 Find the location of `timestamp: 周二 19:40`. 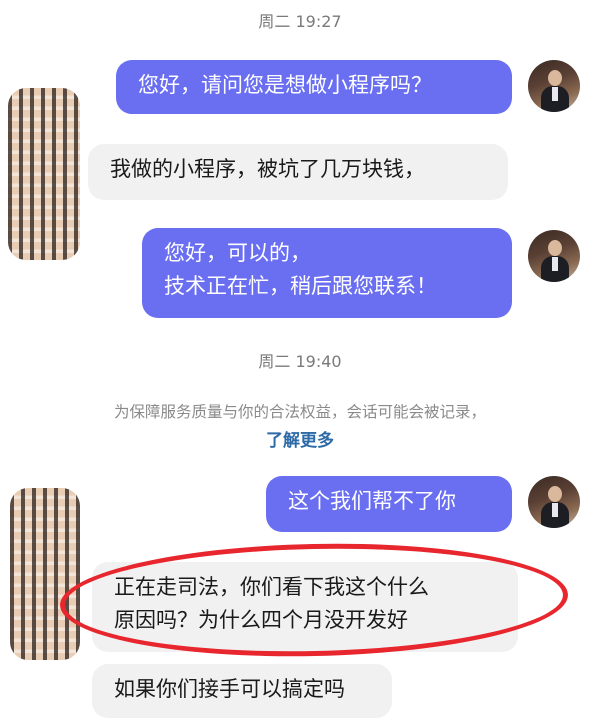

timestamp: 周二 19:40 is located at coordinates (300, 361).